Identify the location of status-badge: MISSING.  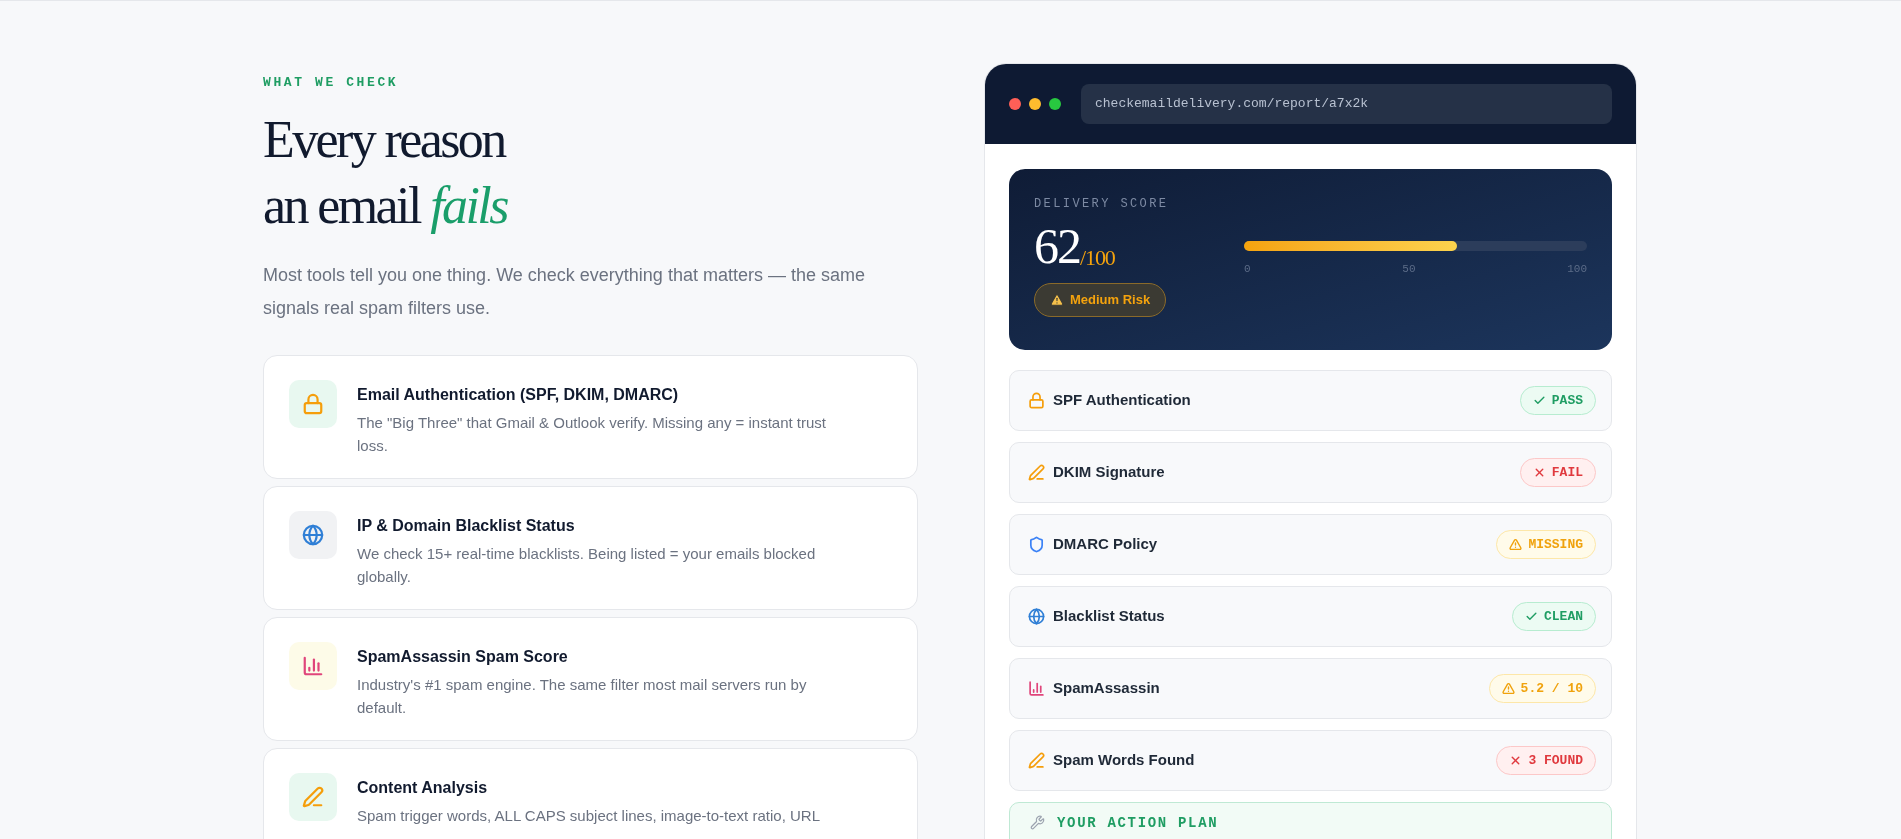
(1546, 544).